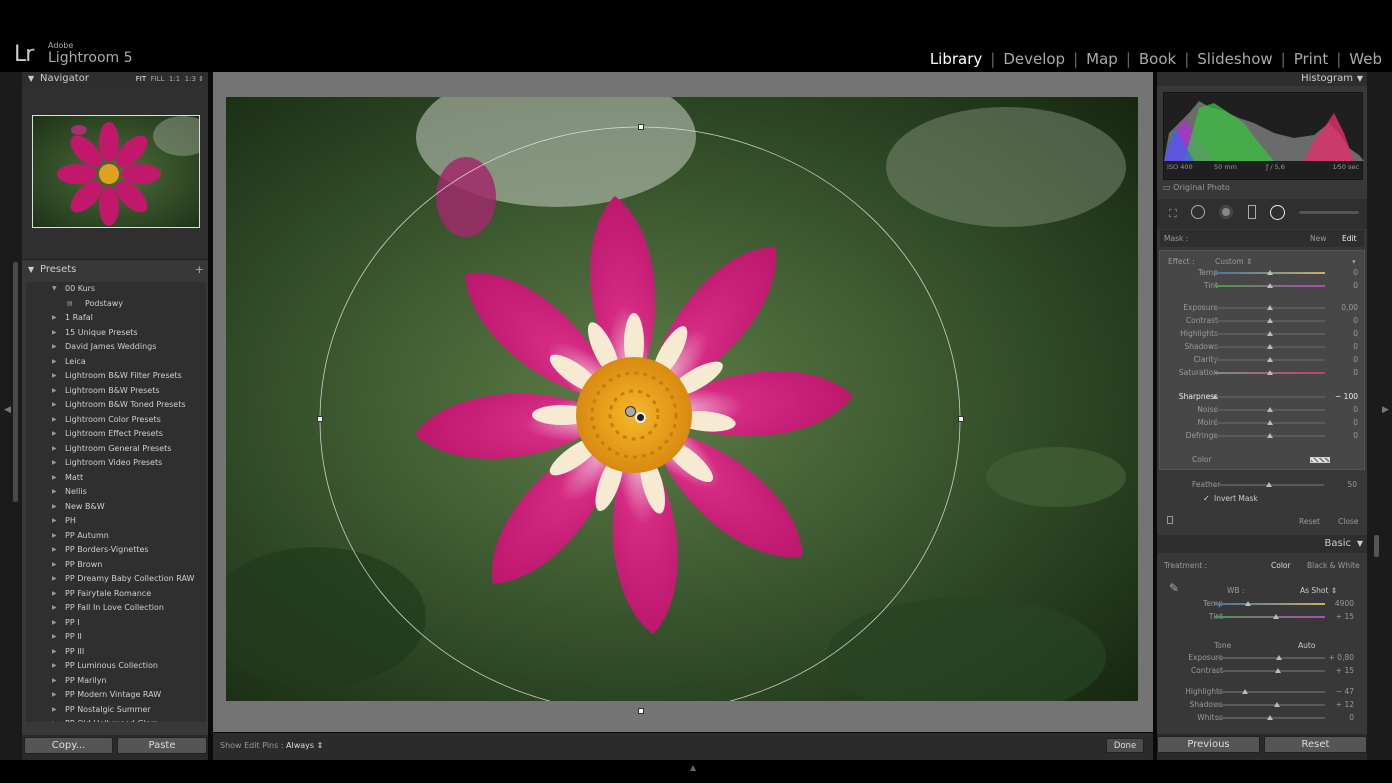 This screenshot has height=783, width=1392. I want to click on radial-filter-handle-top, so click(641, 127).